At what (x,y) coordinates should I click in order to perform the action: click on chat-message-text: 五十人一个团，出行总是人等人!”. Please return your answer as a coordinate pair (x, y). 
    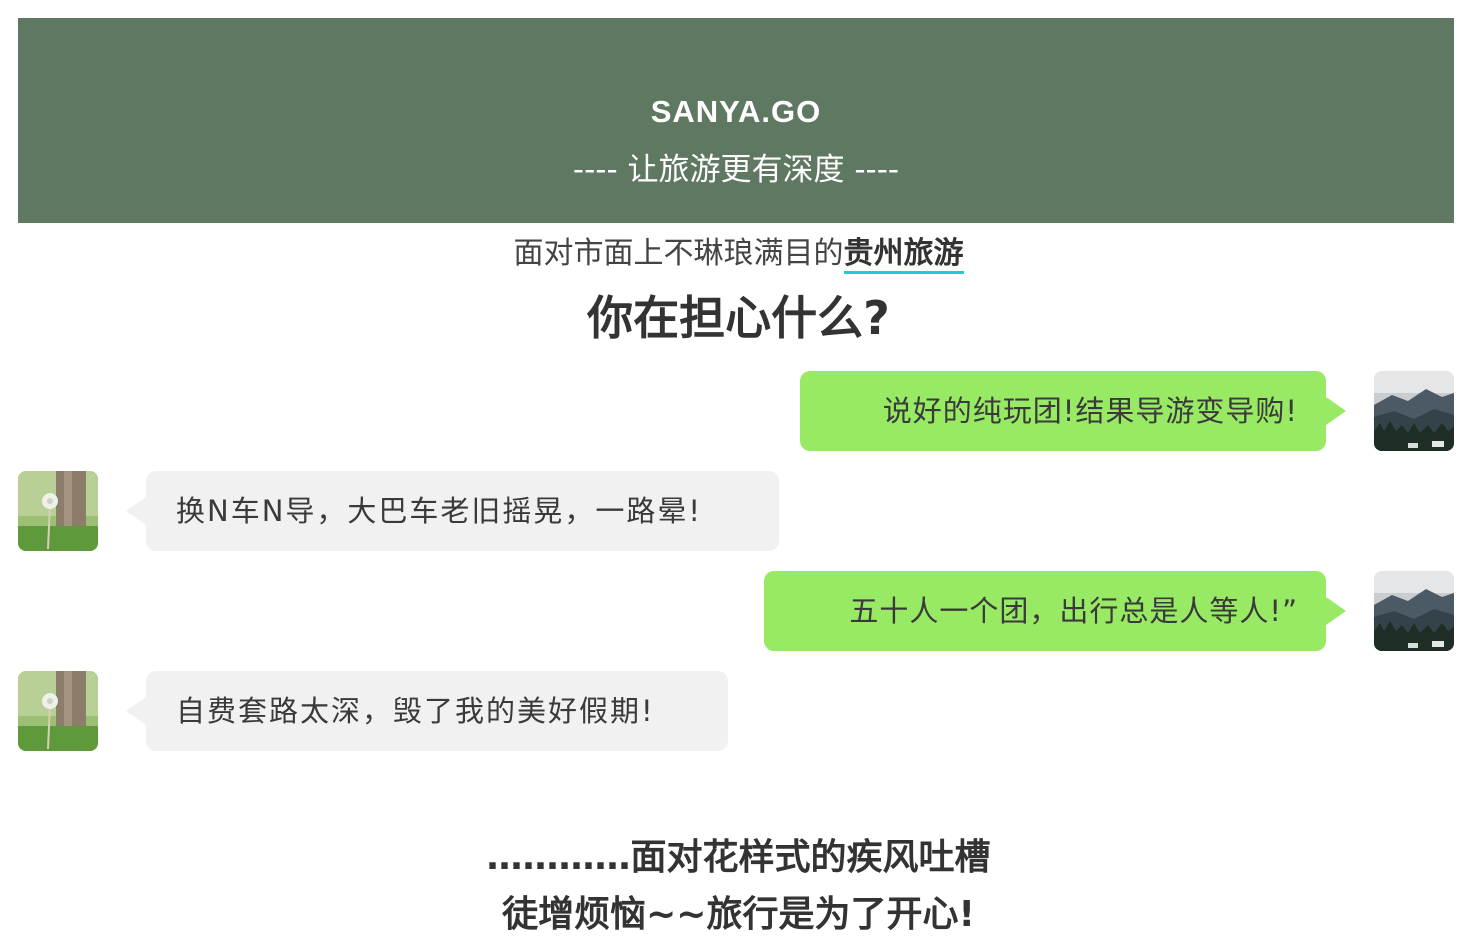
    Looking at the image, I should click on (1073, 611).